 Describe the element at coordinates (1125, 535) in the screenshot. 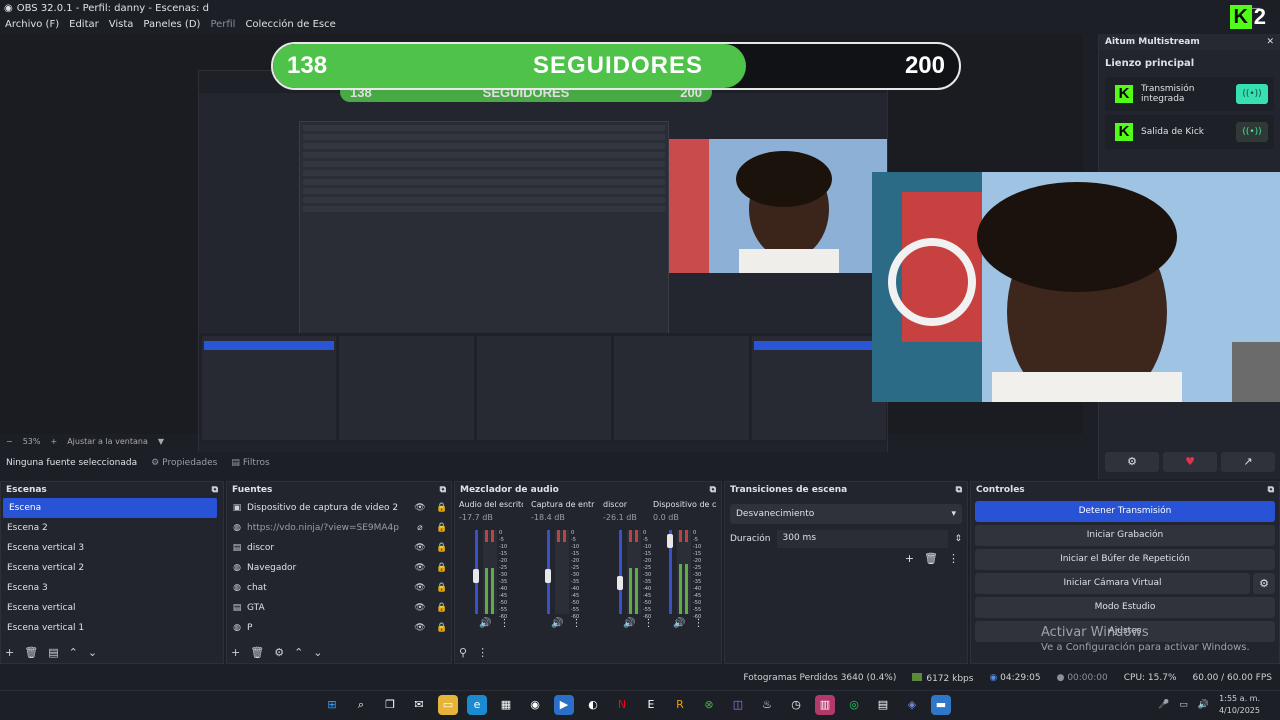

I see `start-recording-button: Iniciar Grabación` at that location.